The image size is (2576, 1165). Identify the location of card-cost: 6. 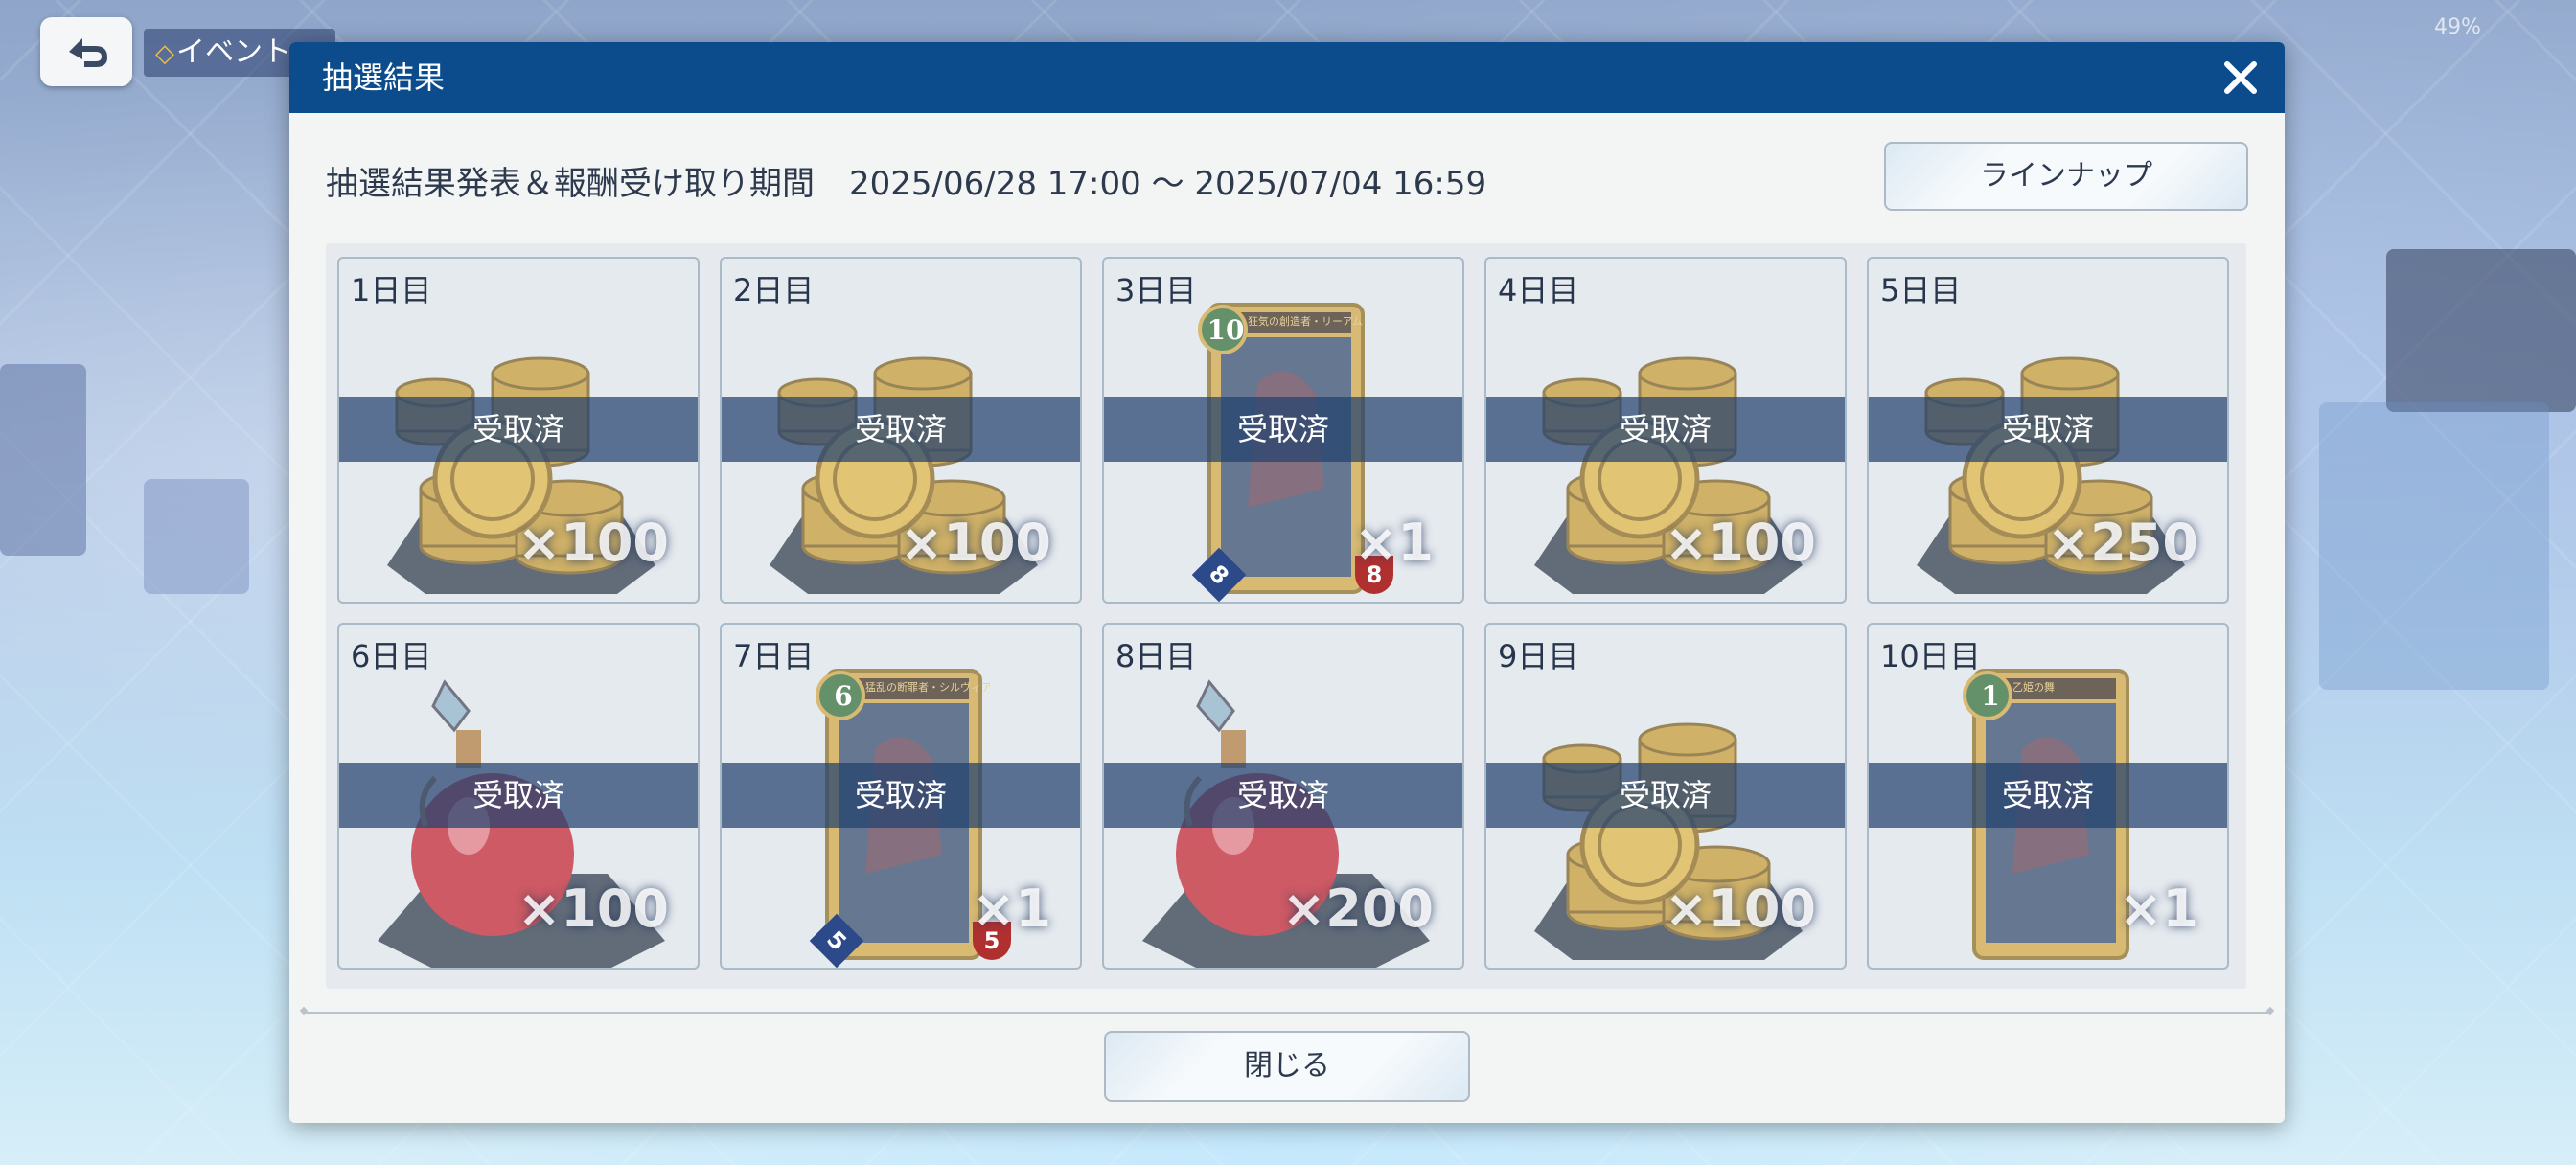
(843, 696).